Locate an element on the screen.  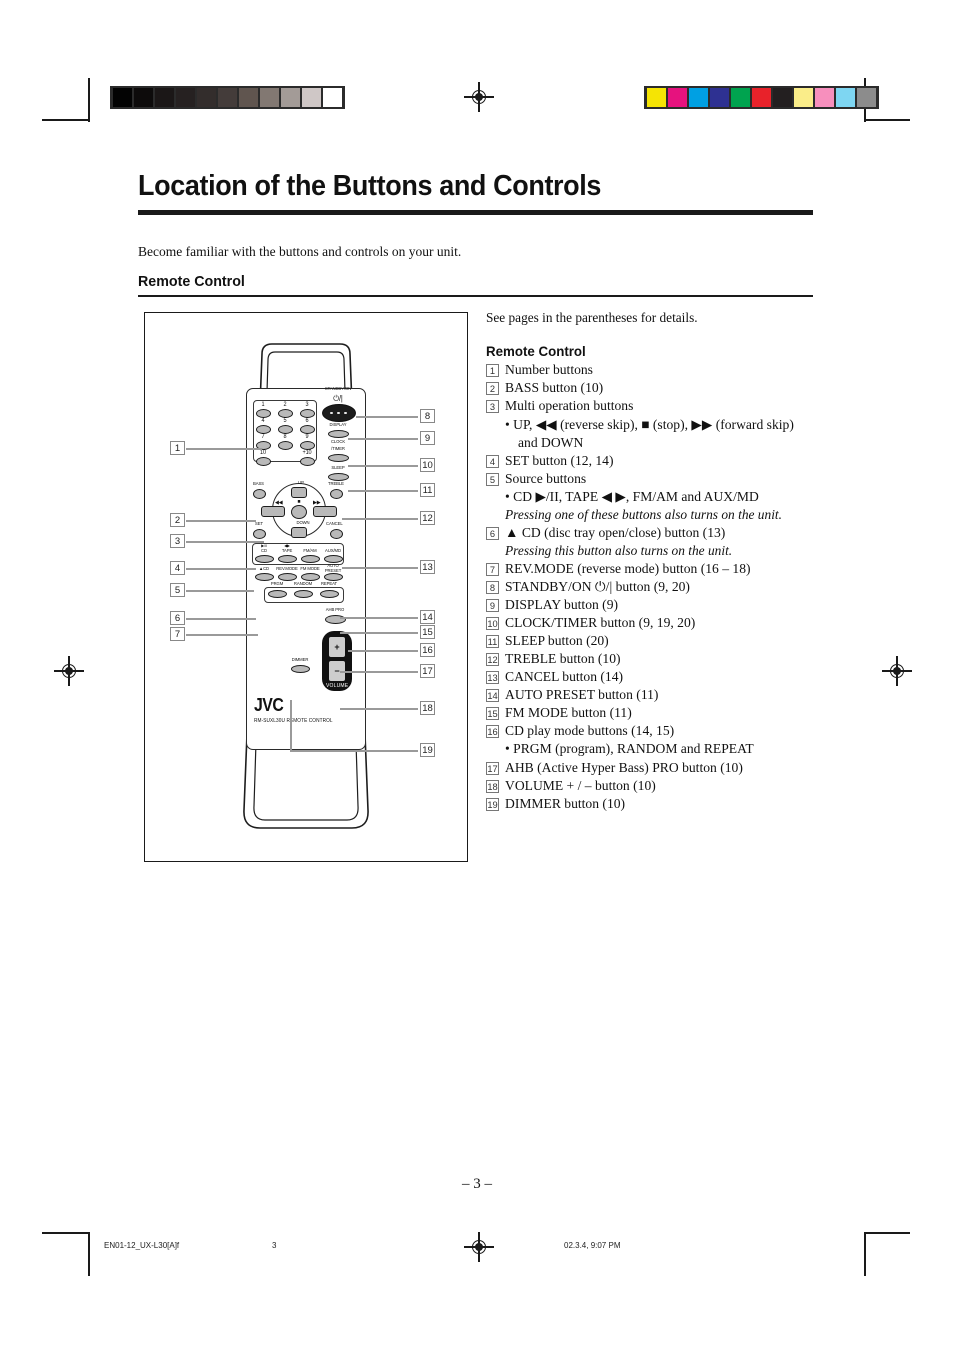
cd-eject-button is located at coordinates (264, 577).